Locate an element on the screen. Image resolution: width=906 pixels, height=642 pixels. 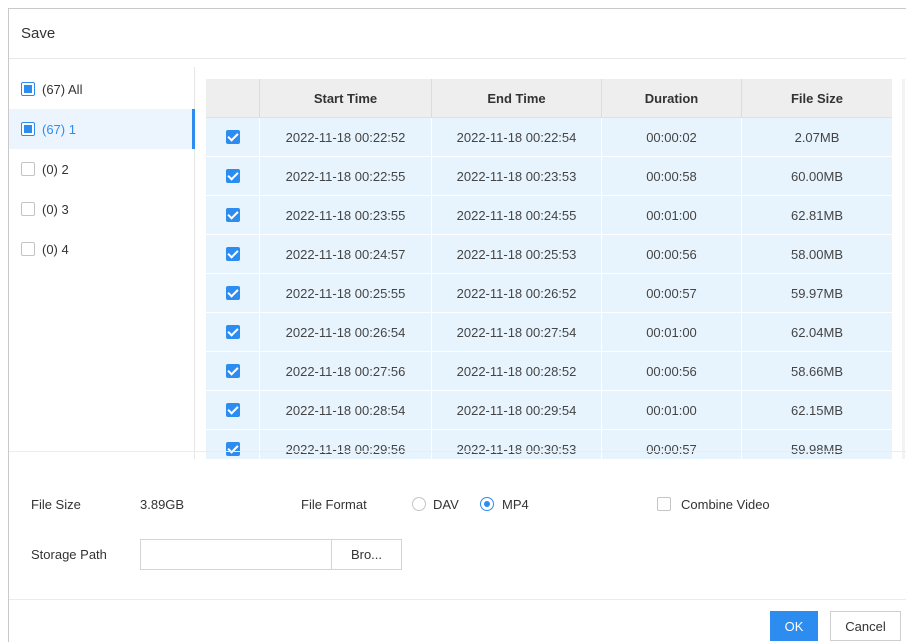
storage-path-label: Storage Path is located at coordinates (69, 554).